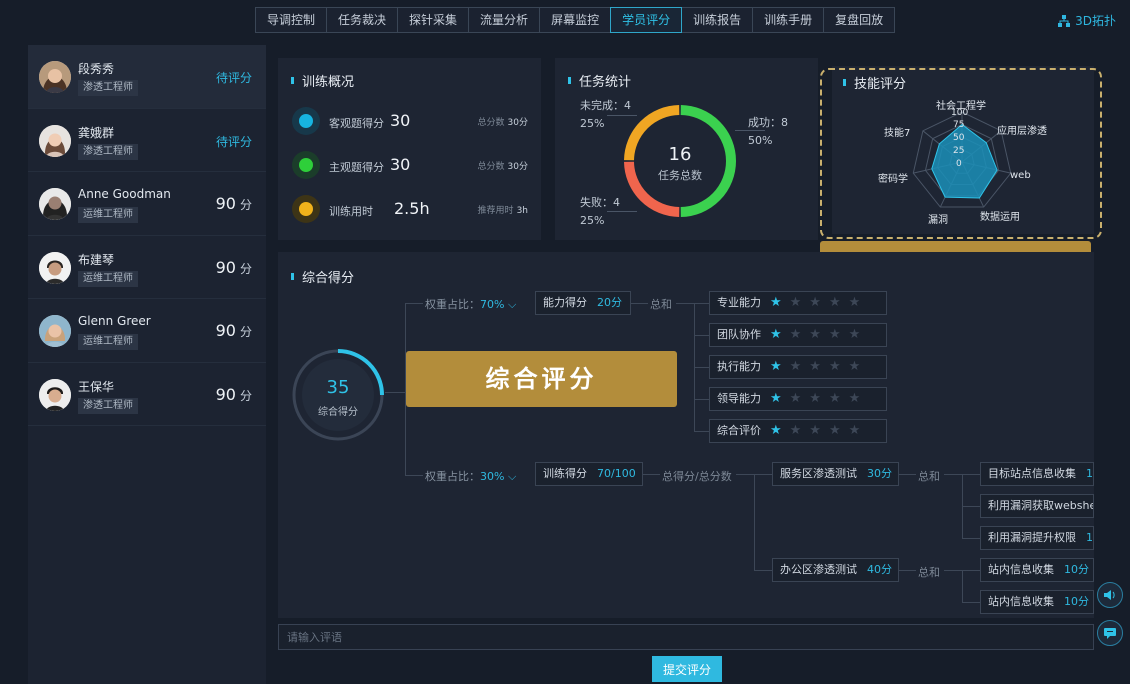  Describe the element at coordinates (470, 304) in the screenshot. I see `ability-weight: 权重占比：70% ⌵` at that location.